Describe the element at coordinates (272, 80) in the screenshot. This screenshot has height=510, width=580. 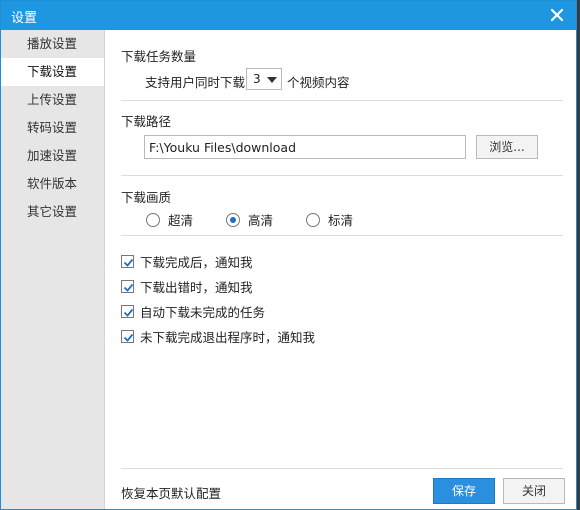
I see `chevron-down-icon` at that location.